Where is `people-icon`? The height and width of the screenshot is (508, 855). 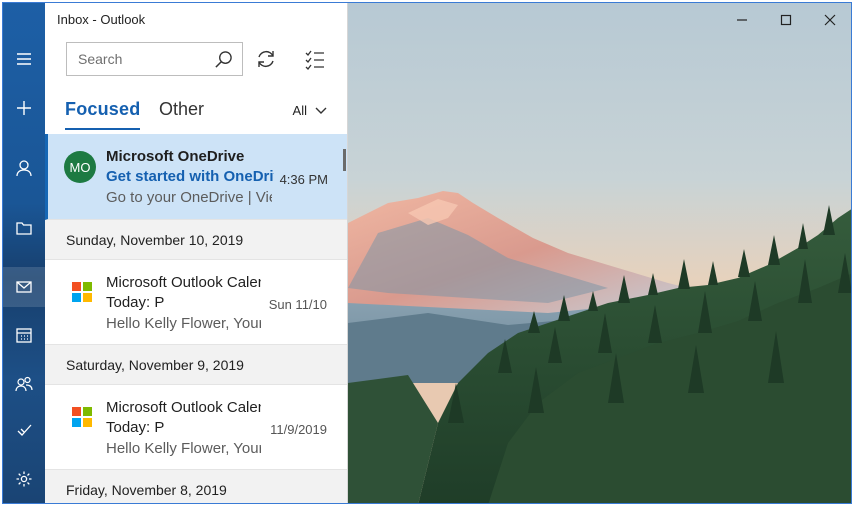
people-icon is located at coordinates (24, 384).